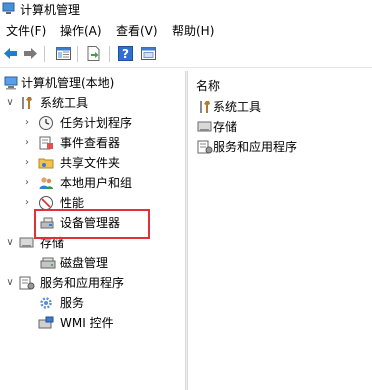  Describe the element at coordinates (46, 123) in the screenshot. I see `clock-icon` at that location.